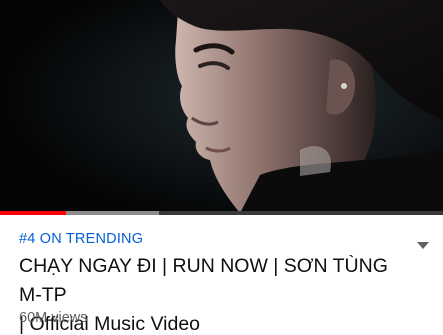  I want to click on view-count: 60M views, so click(53, 318).